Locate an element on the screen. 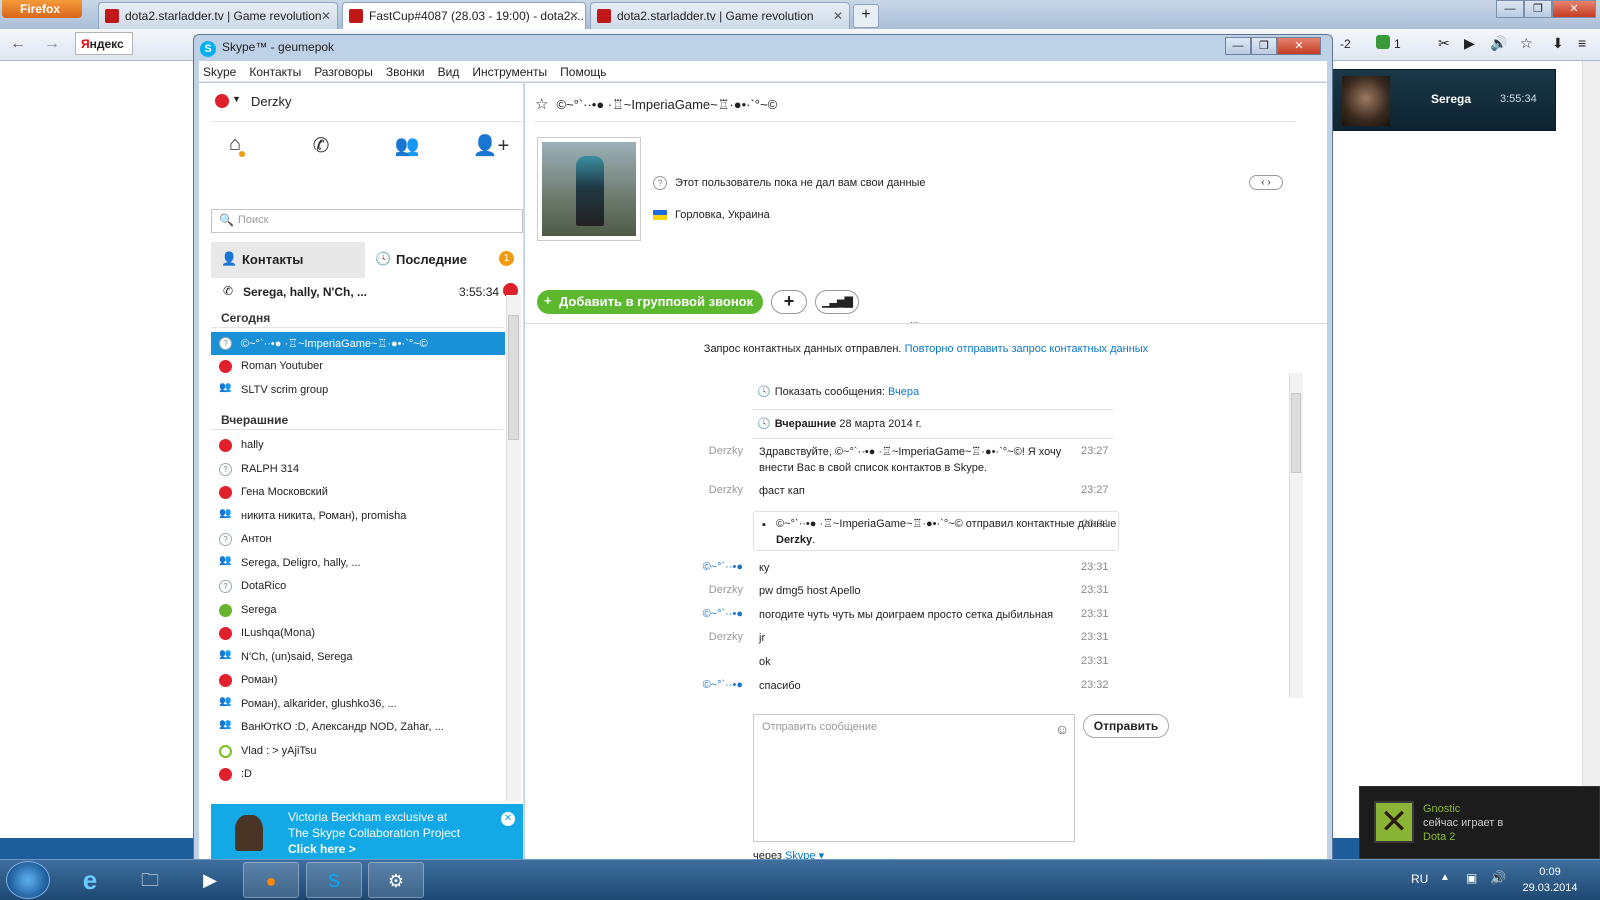 This screenshot has height=900, width=1600. menu-calls: Звонки is located at coordinates (405, 72).